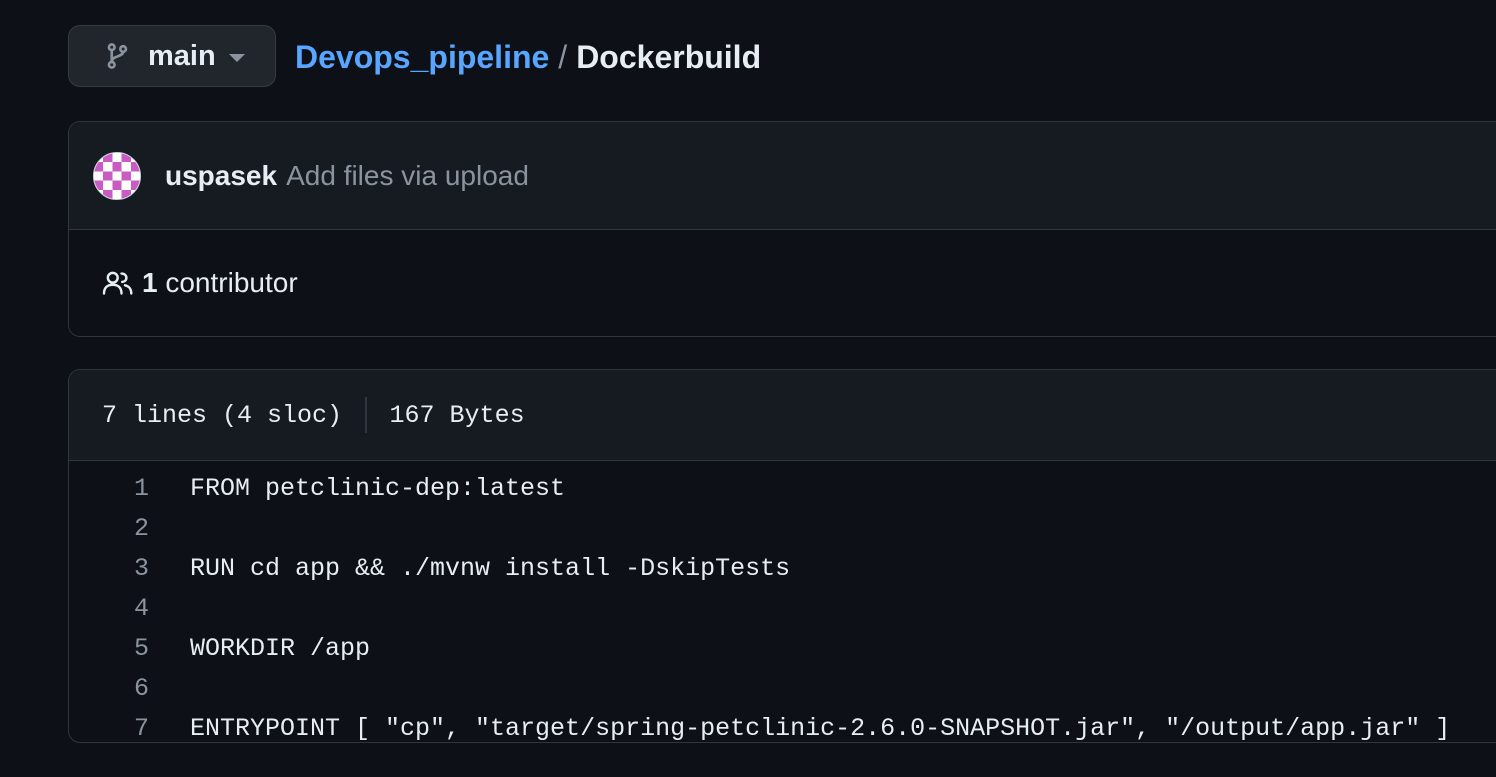 The height and width of the screenshot is (777, 1496). Describe the element at coordinates (117, 175) in the screenshot. I see `avatar` at that location.